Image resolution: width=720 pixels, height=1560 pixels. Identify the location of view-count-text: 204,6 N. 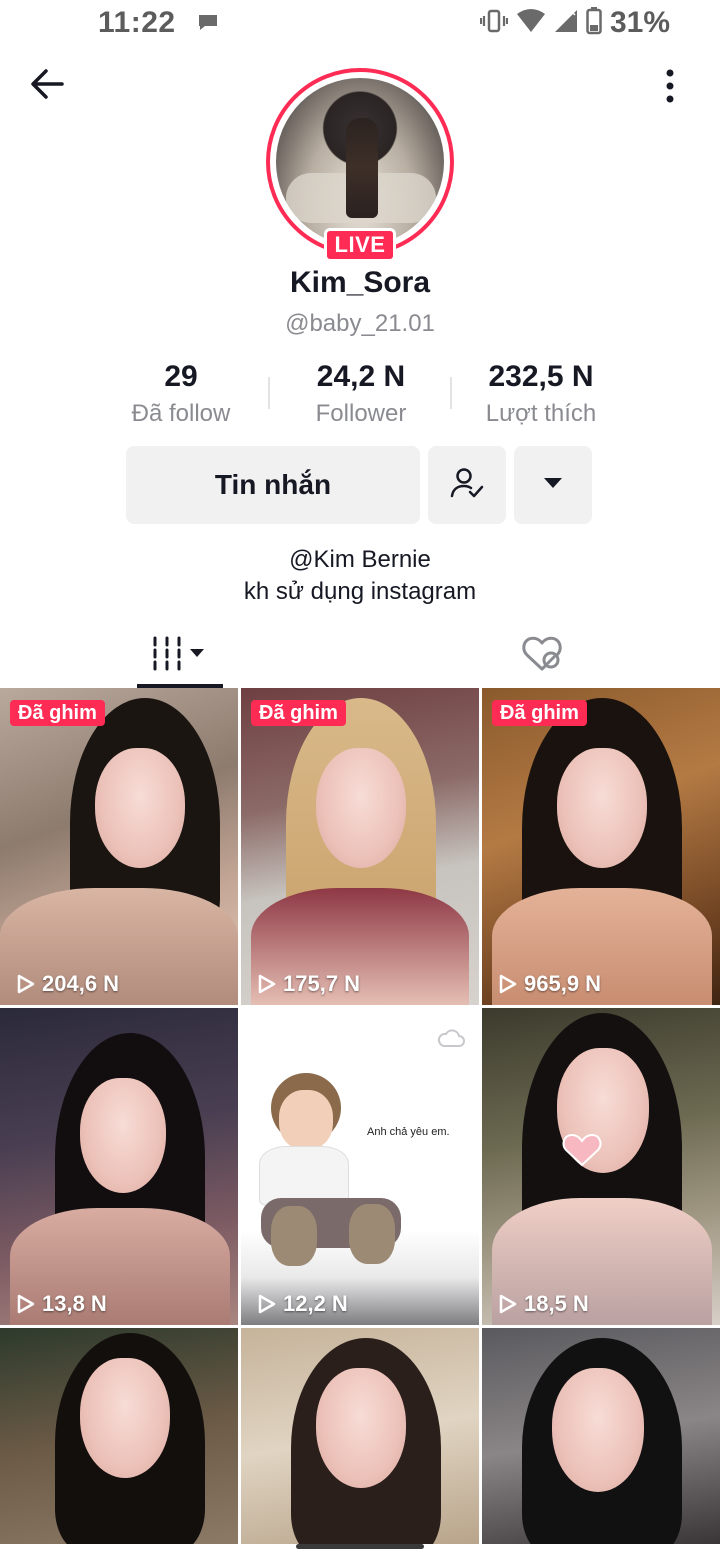
(81, 983).